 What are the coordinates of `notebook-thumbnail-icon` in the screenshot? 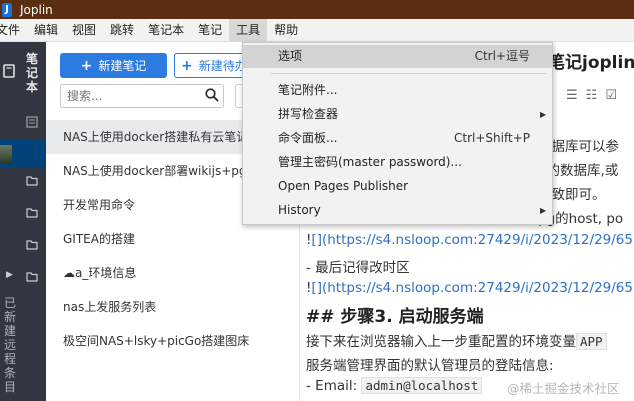 It's located at (6, 154).